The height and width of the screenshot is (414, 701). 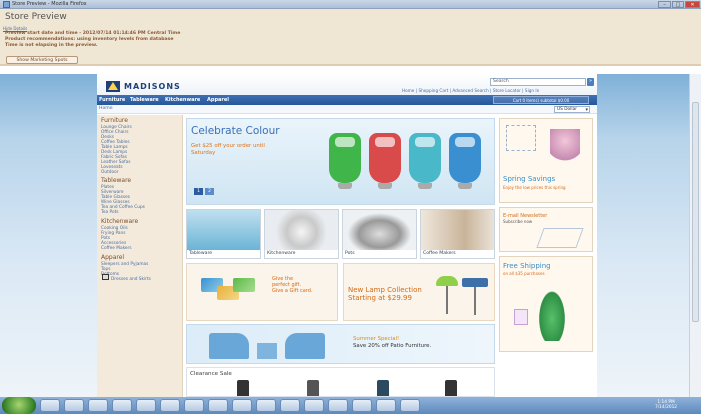 What do you see at coordinates (565, 149) in the screenshot?
I see `shopper-image` at bounding box center [565, 149].